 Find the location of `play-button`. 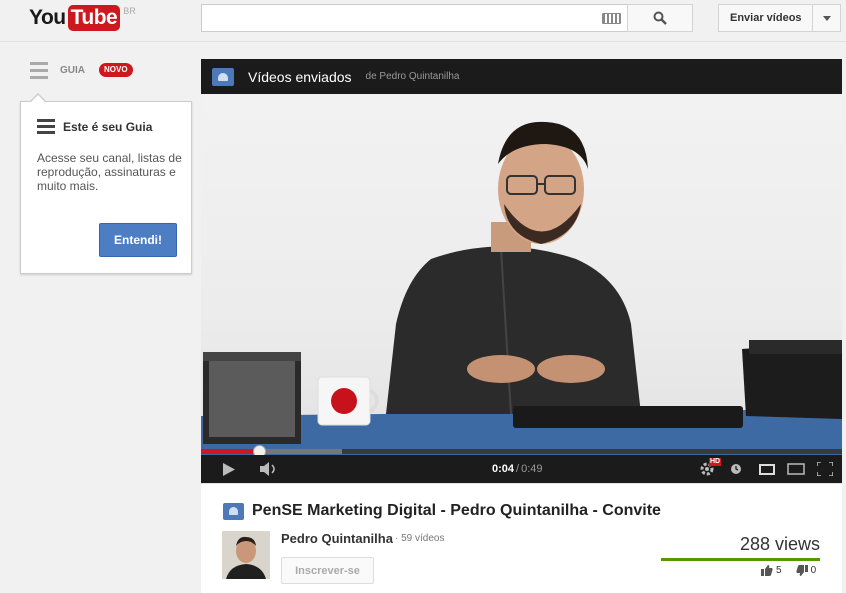

play-button is located at coordinates (229, 469).